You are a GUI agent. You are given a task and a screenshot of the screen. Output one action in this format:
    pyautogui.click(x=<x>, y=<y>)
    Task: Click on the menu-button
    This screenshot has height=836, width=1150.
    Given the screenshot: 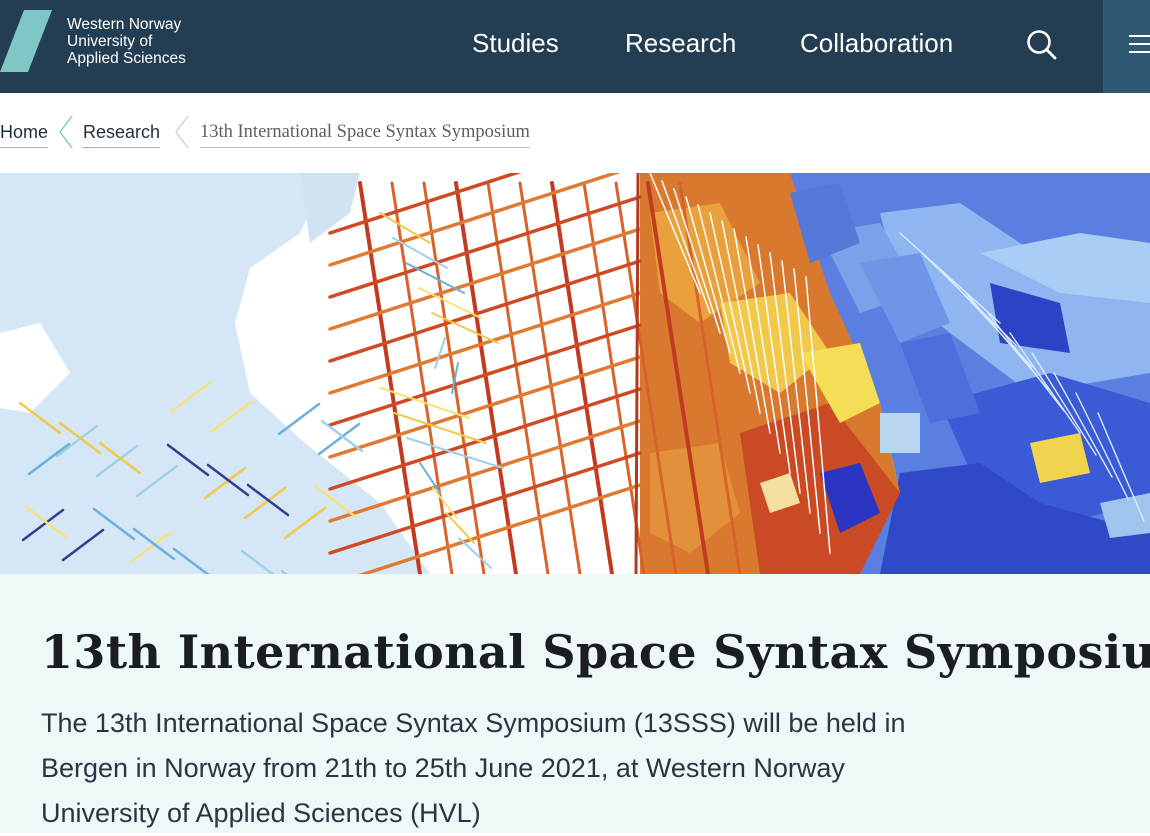 What is the action you would take?
    pyautogui.click(x=1126, y=46)
    